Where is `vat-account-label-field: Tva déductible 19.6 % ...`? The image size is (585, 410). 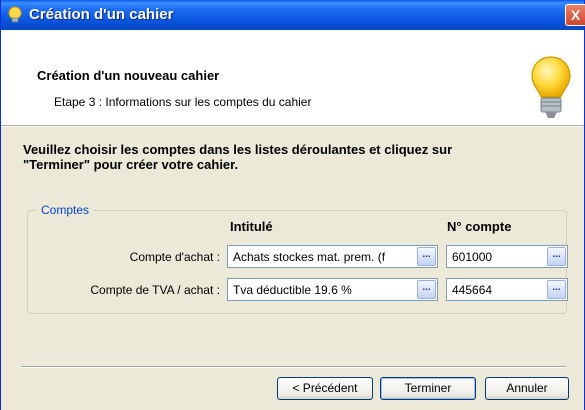
vat-account-label-field: Tva déductible 19.6 % ... is located at coordinates (332, 289).